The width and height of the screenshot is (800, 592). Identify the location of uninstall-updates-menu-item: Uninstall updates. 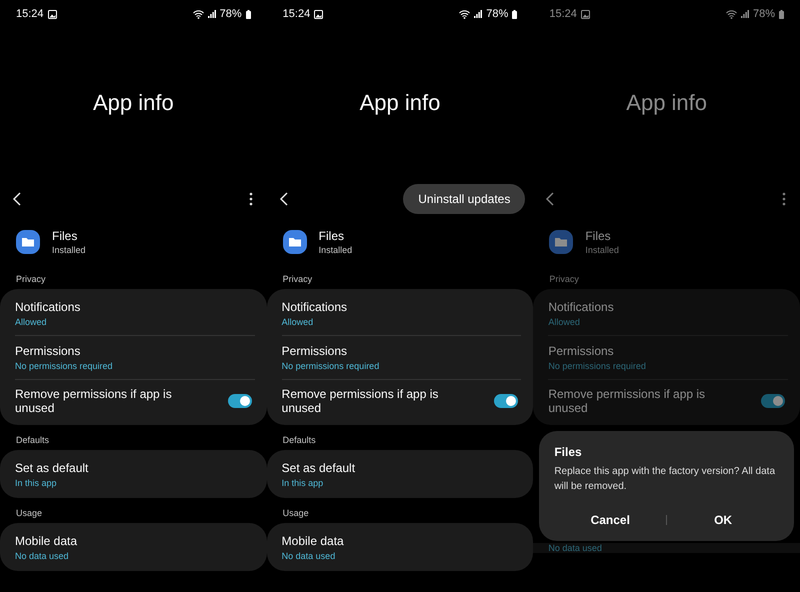
(464, 199).